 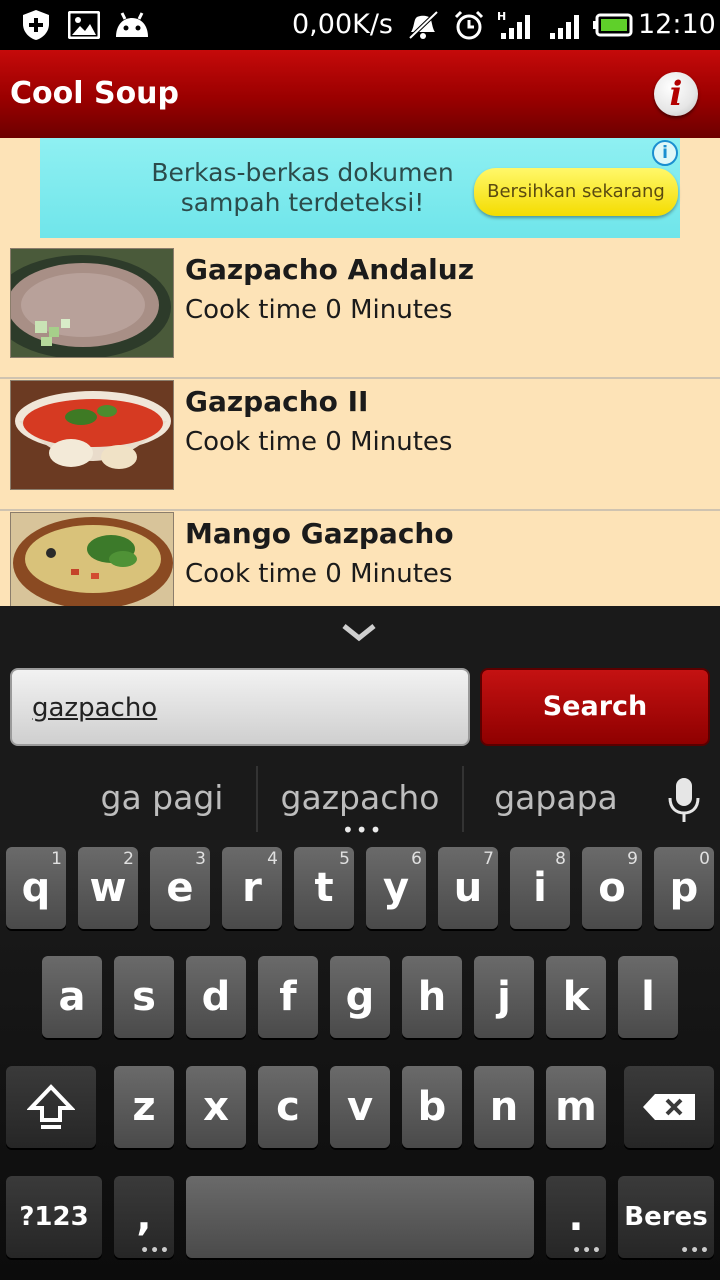 I want to click on space-key, so click(x=360, y=1217).